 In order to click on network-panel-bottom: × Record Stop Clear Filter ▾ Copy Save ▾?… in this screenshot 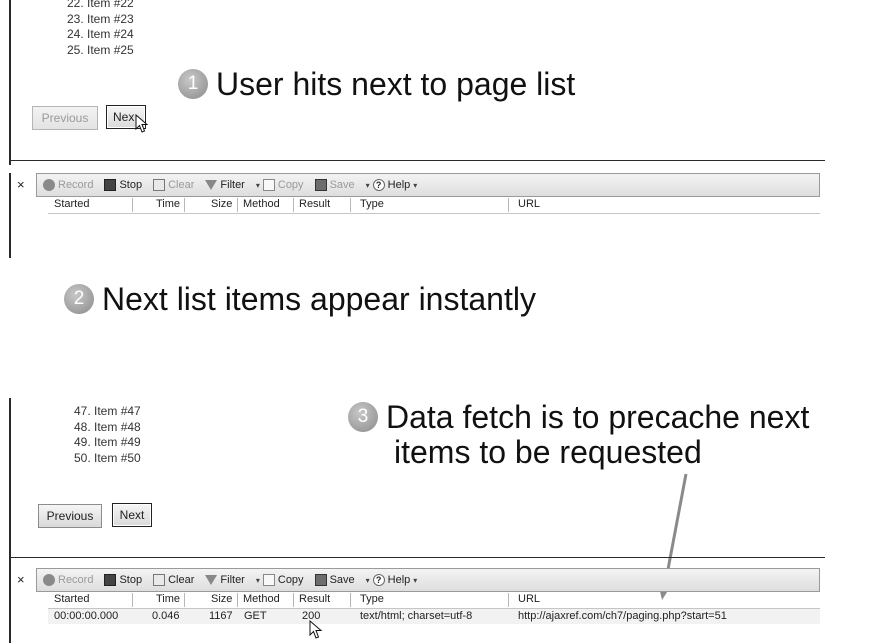, I will do `click(415, 605)`.